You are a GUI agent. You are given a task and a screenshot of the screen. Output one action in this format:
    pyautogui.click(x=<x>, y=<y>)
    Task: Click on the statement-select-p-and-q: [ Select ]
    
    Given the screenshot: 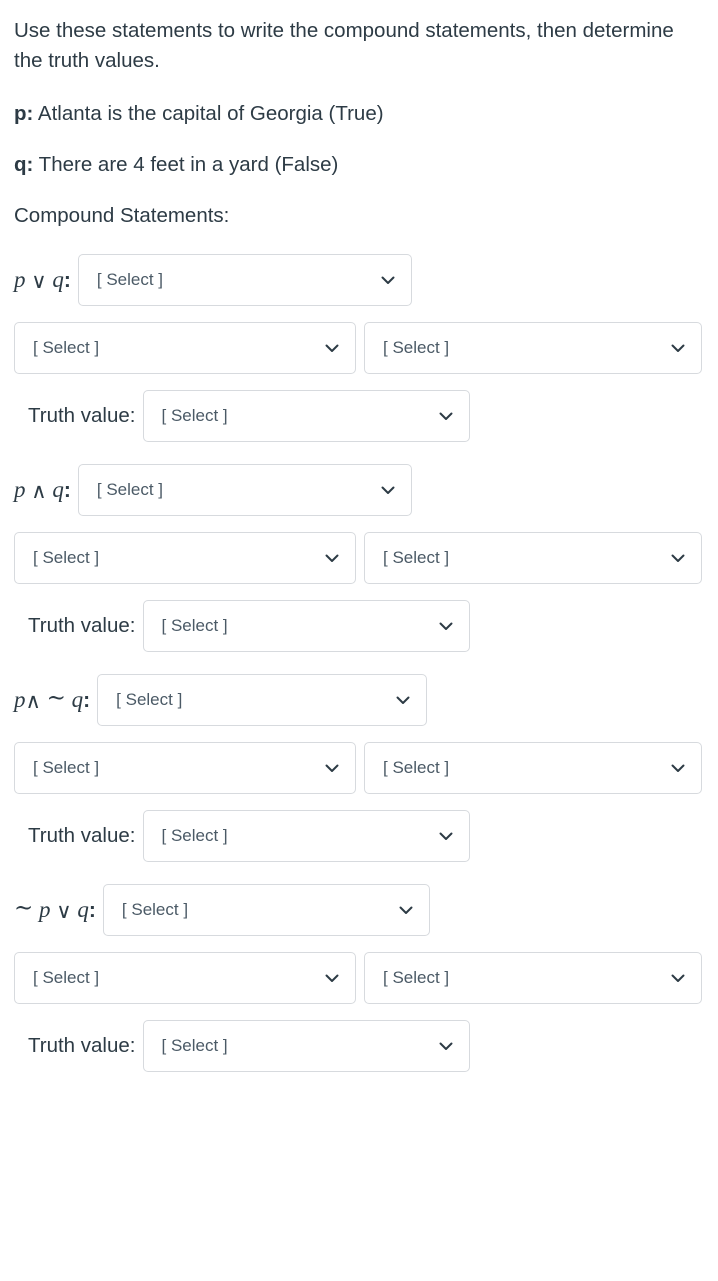 What is the action you would take?
    pyautogui.click(x=244, y=489)
    